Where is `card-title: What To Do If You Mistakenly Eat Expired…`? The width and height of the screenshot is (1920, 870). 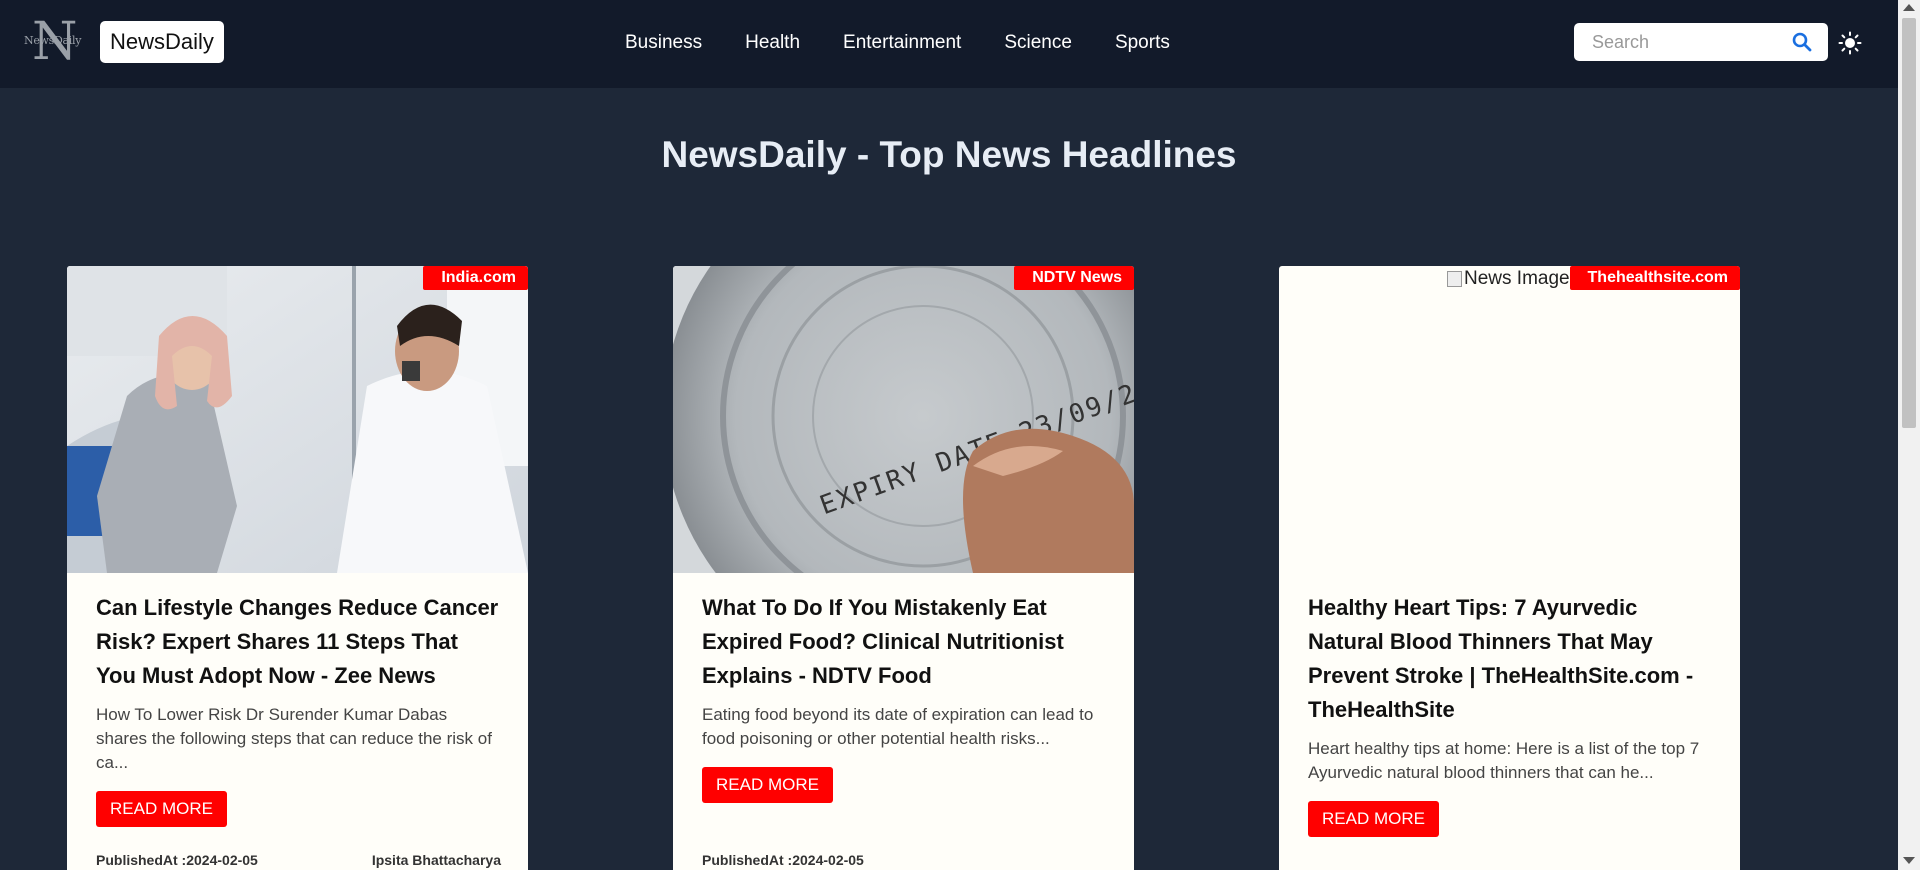 card-title: What To Do If You Mistakenly Eat Expired… is located at coordinates (883, 641).